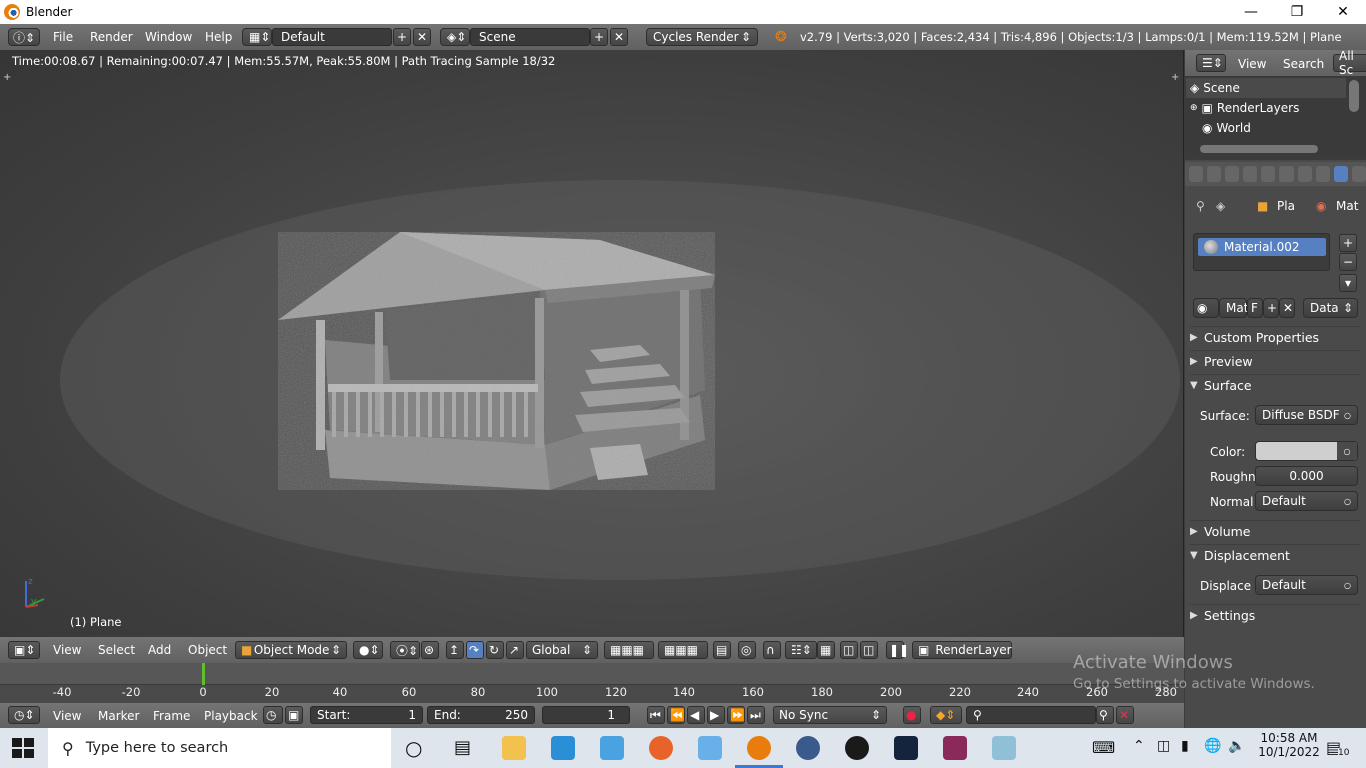 Image resolution: width=1366 pixels, height=768 pixels. Describe the element at coordinates (1194, 108) in the screenshot. I see `expand-icon: ⊕` at that location.